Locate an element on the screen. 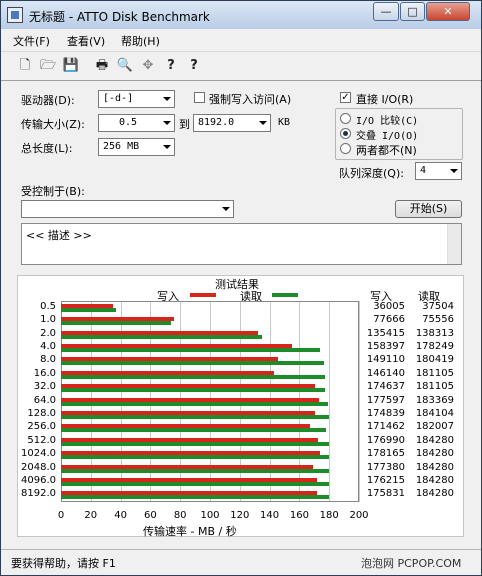 This screenshot has height=576, width=482. start-button: 开始(S) is located at coordinates (428, 209).